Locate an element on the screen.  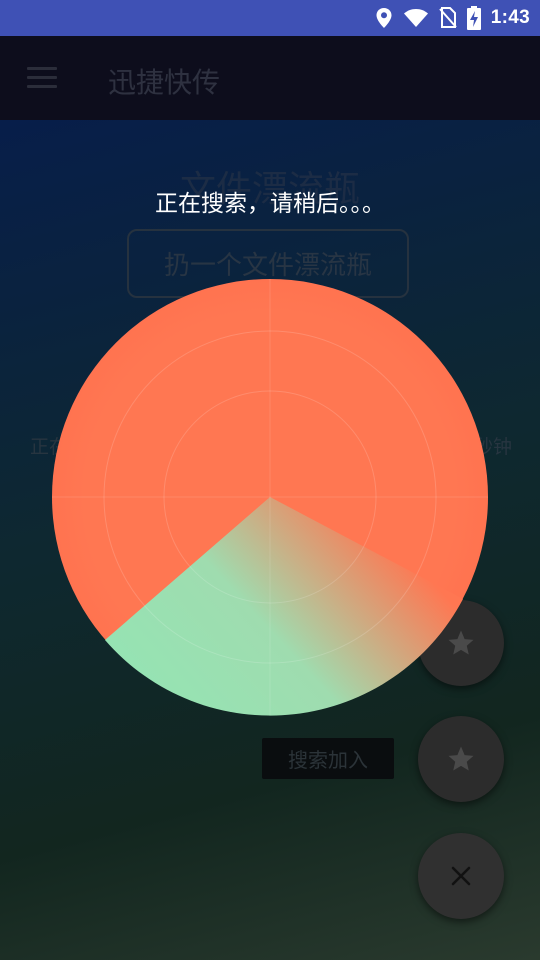
hamburger-menu-icon is located at coordinates (42, 78).